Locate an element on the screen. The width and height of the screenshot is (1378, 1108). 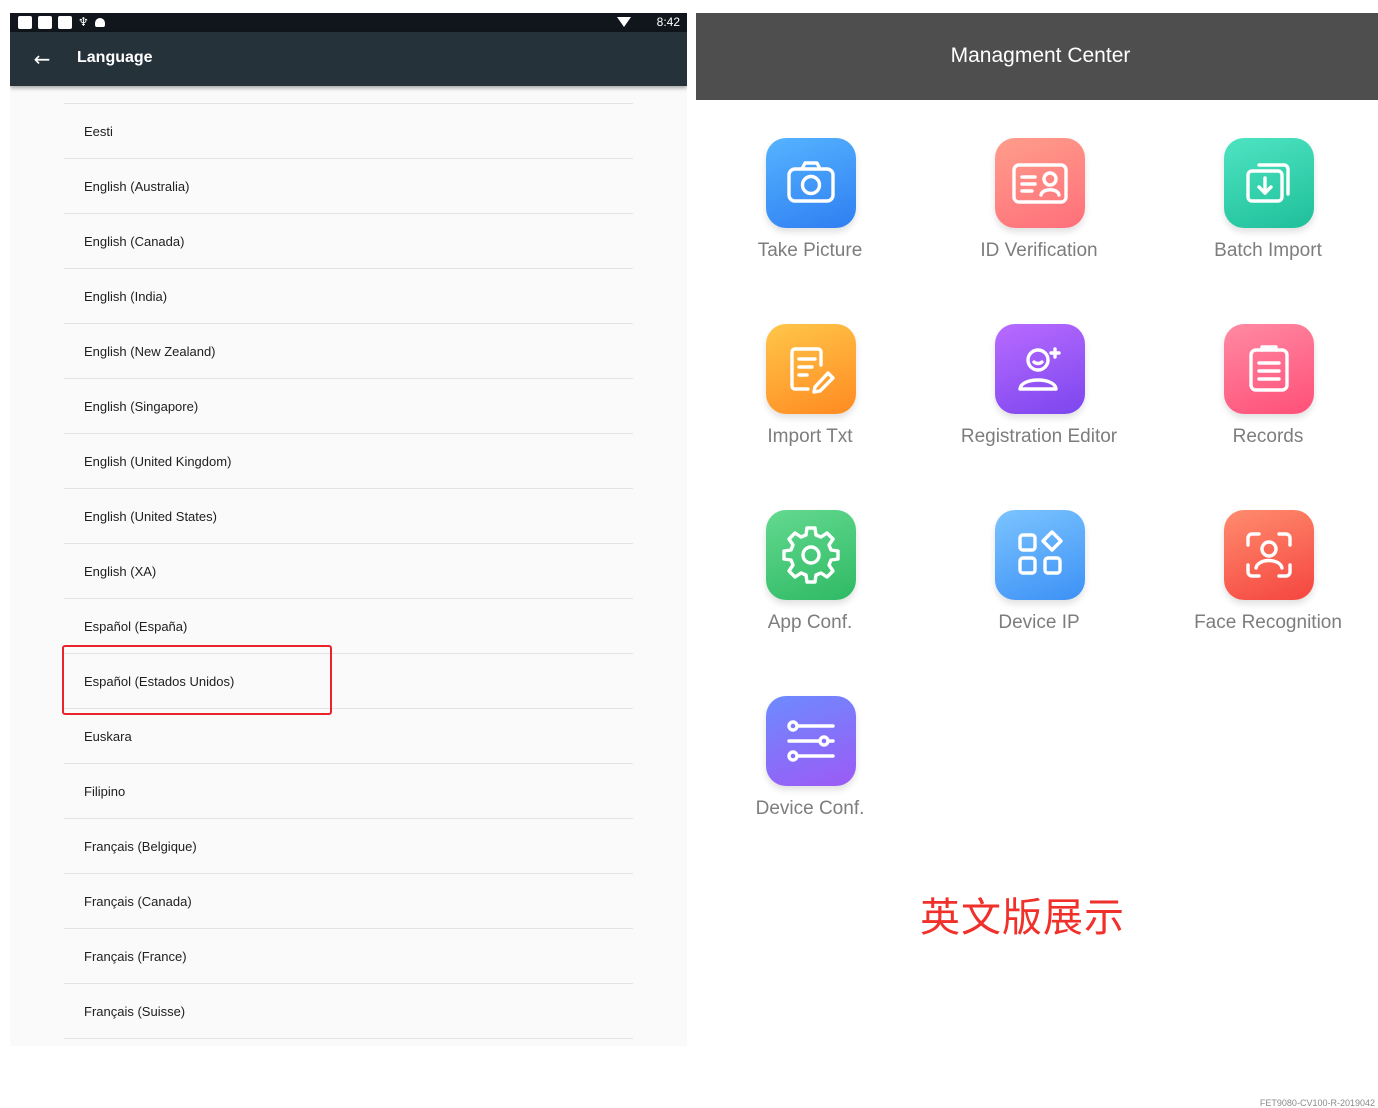
tile-batch-import: Batch Import is located at coordinates (1266, 213).